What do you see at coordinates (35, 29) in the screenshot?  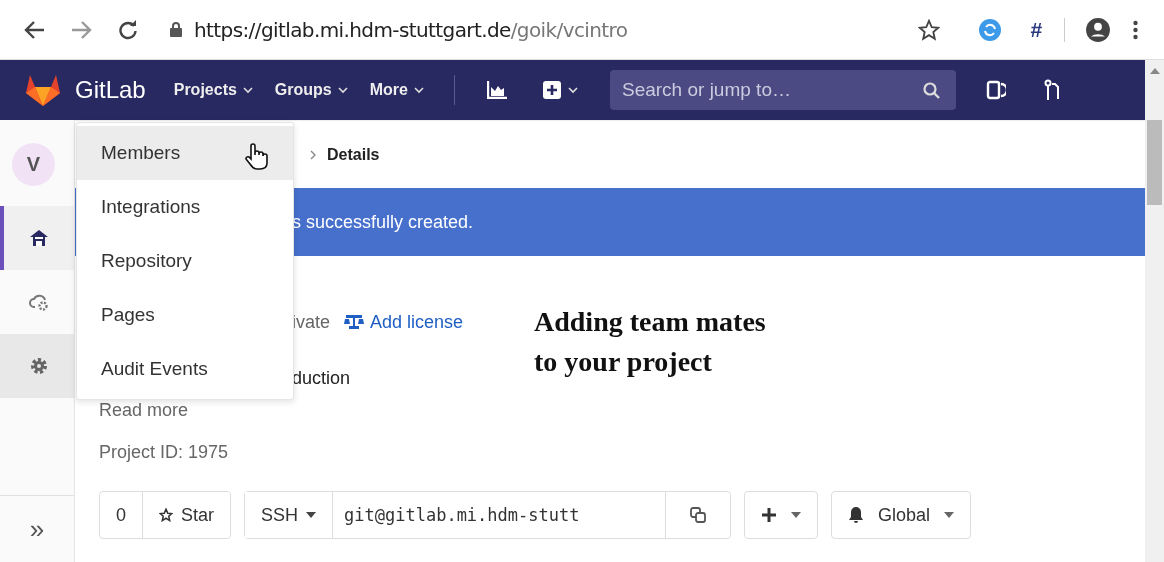 I see `back-icon` at bounding box center [35, 29].